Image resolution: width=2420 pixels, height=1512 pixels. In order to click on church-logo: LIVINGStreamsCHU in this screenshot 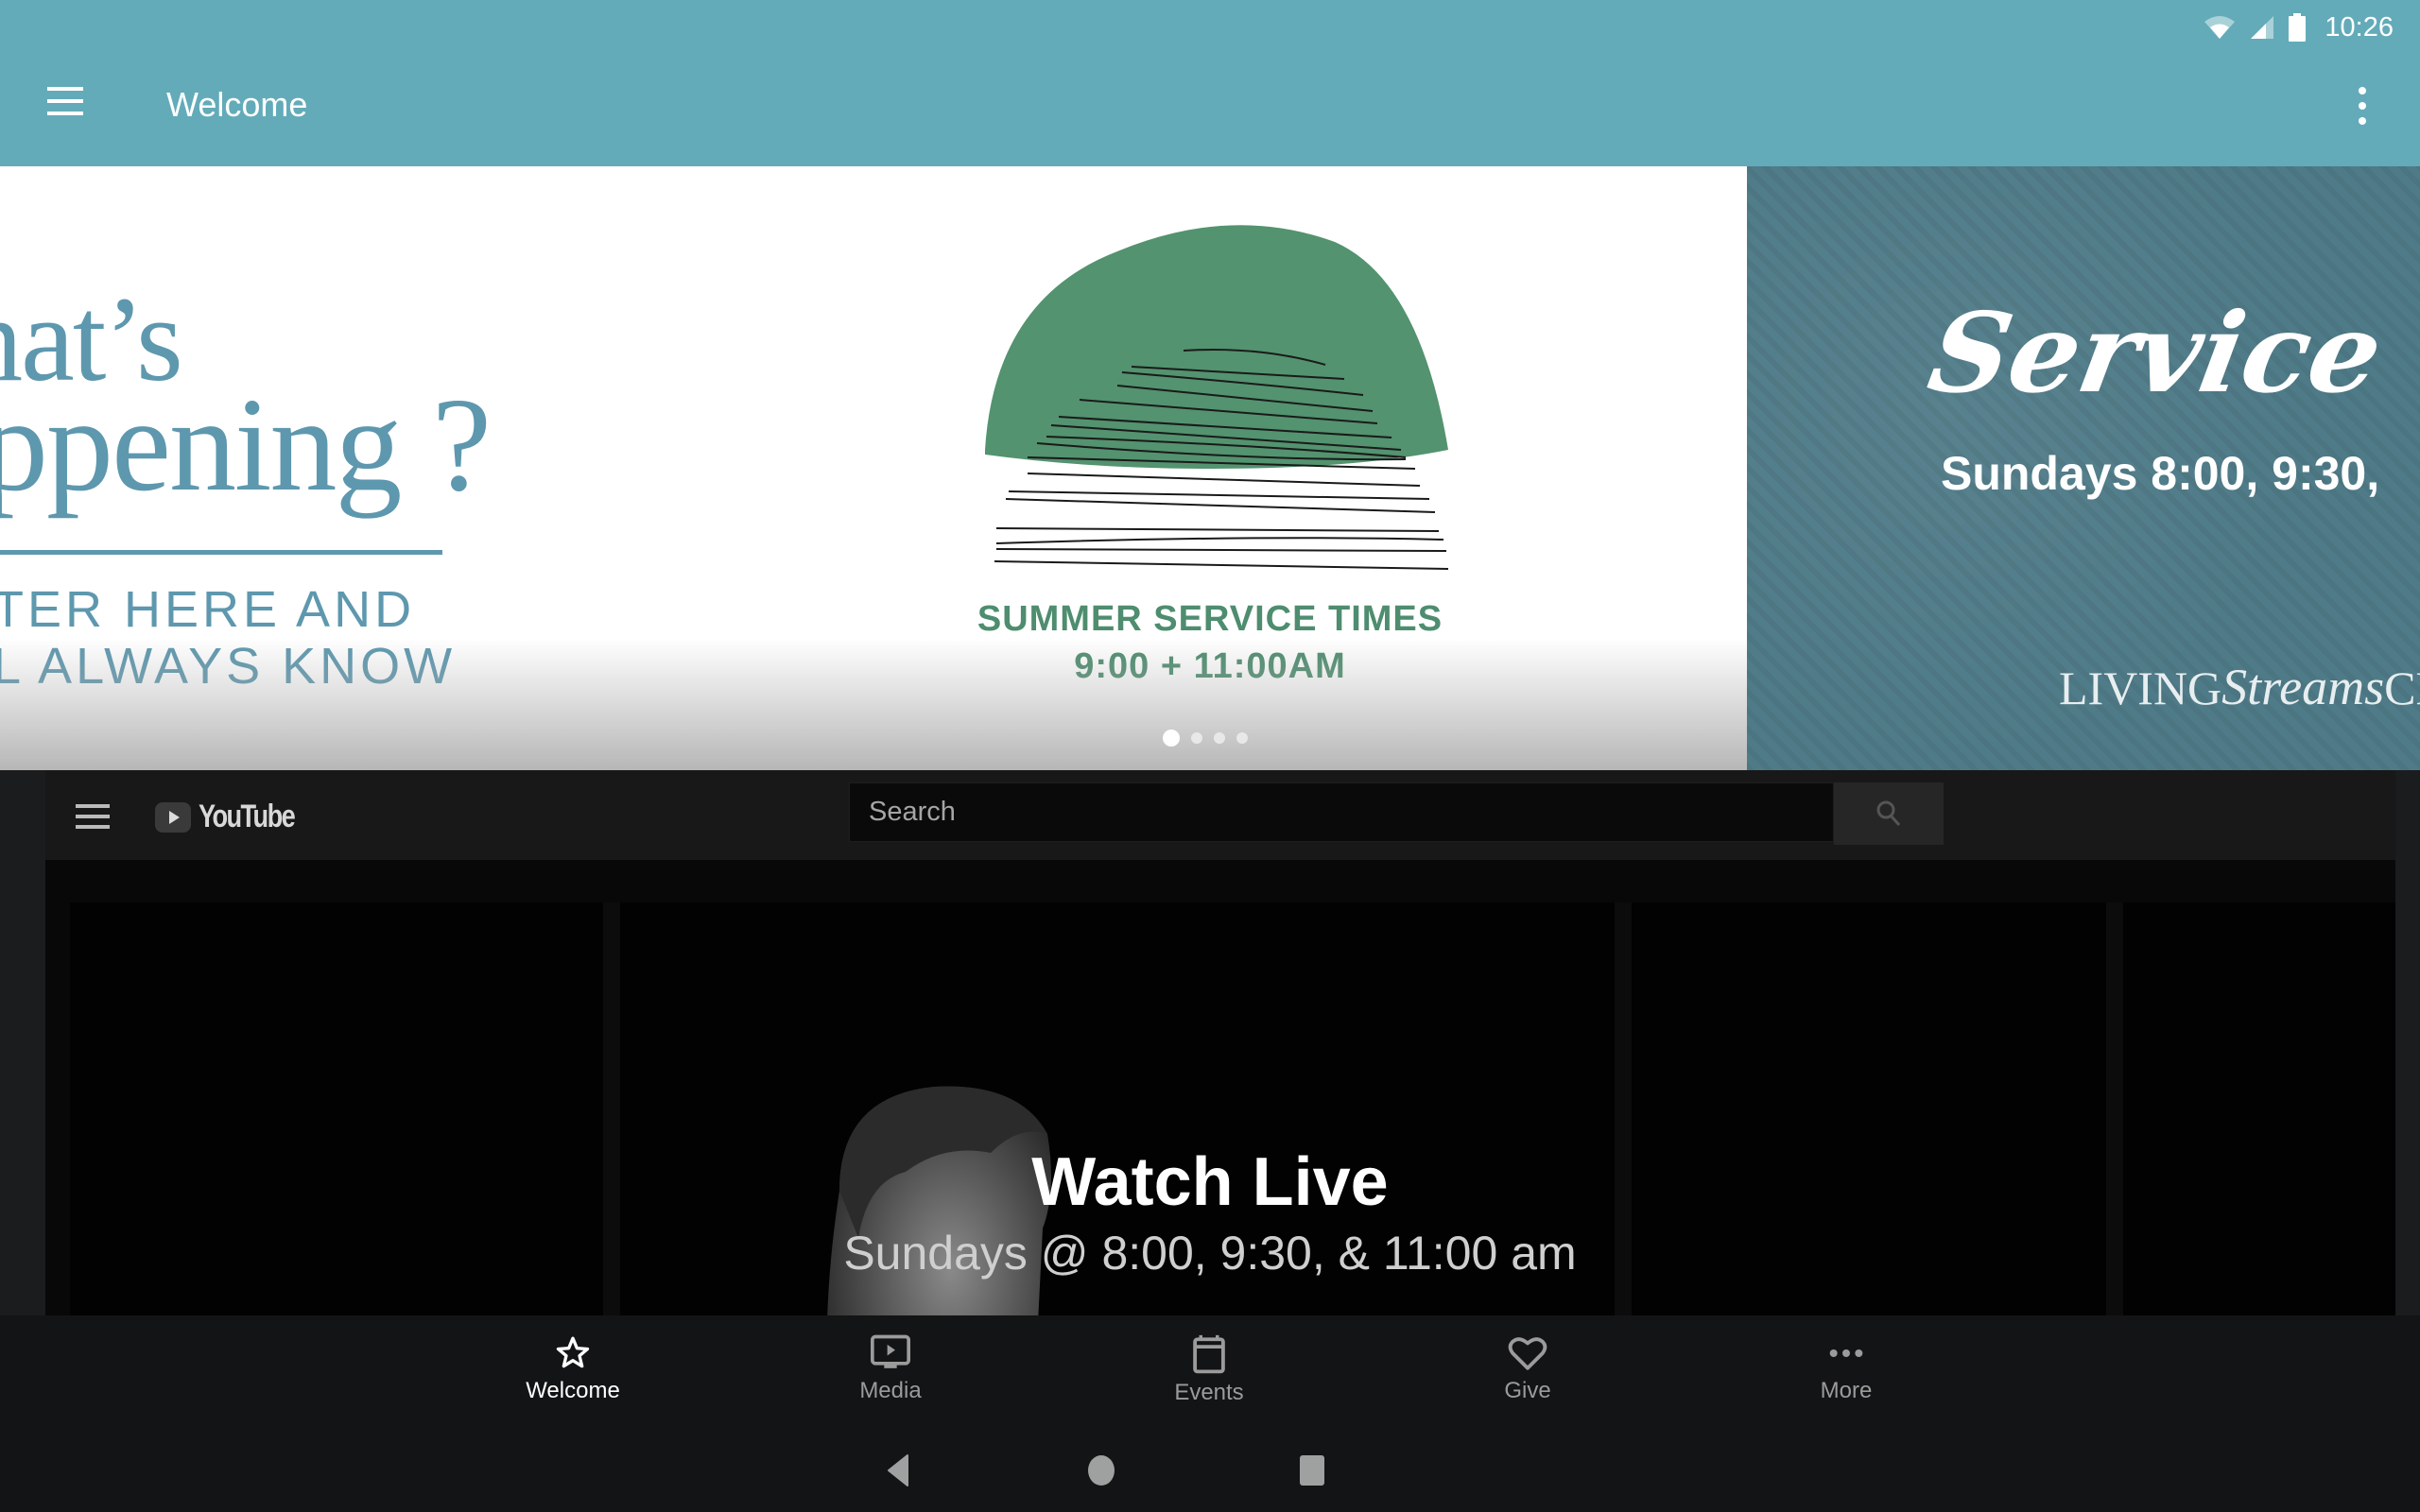, I will do `click(2239, 687)`.